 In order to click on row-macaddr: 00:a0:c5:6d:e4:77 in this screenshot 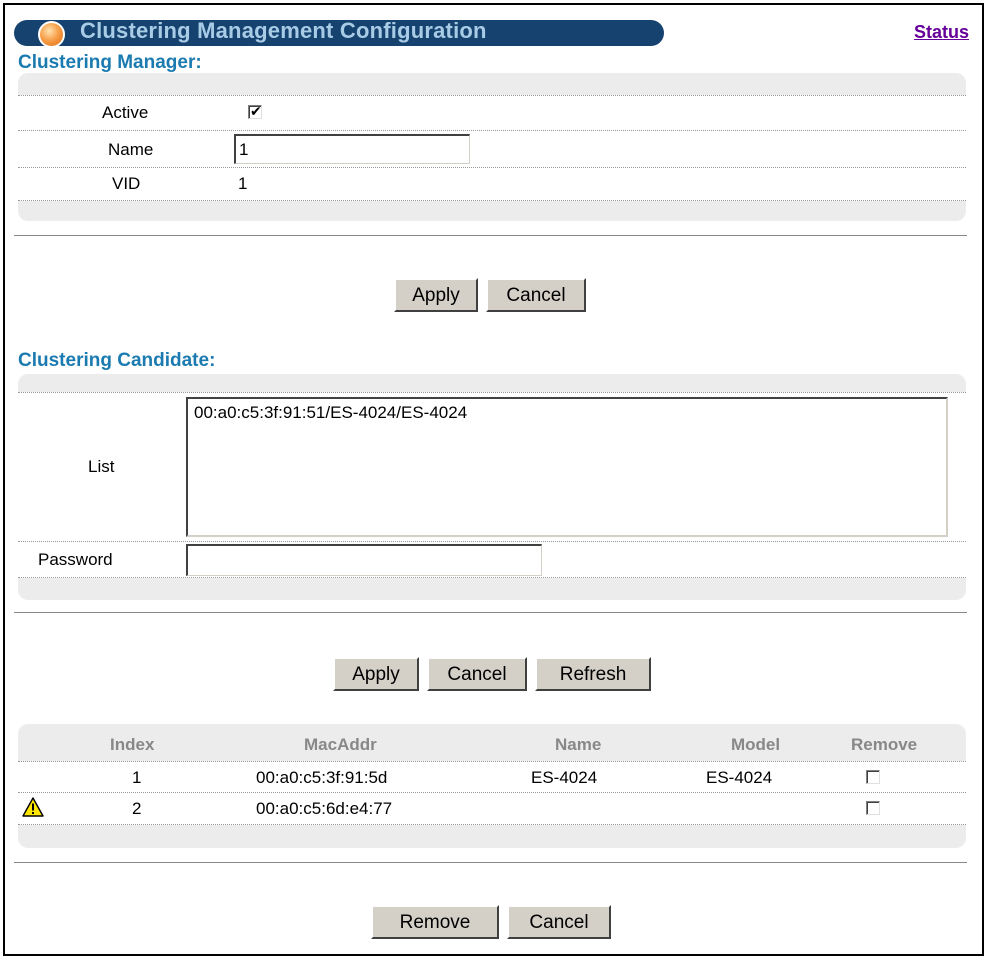, I will do `click(324, 808)`.